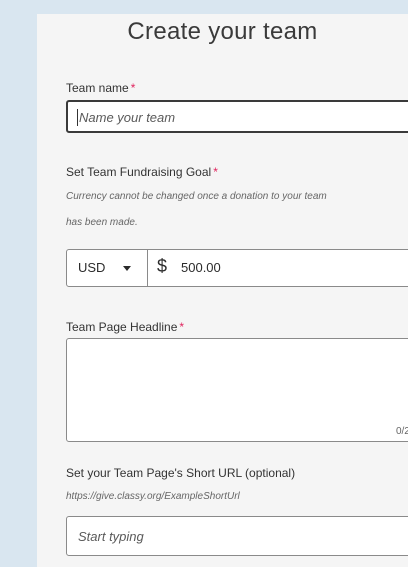 The image size is (408, 567). Describe the element at coordinates (401, 431) in the screenshot. I see `character-counter: 0/255` at that location.